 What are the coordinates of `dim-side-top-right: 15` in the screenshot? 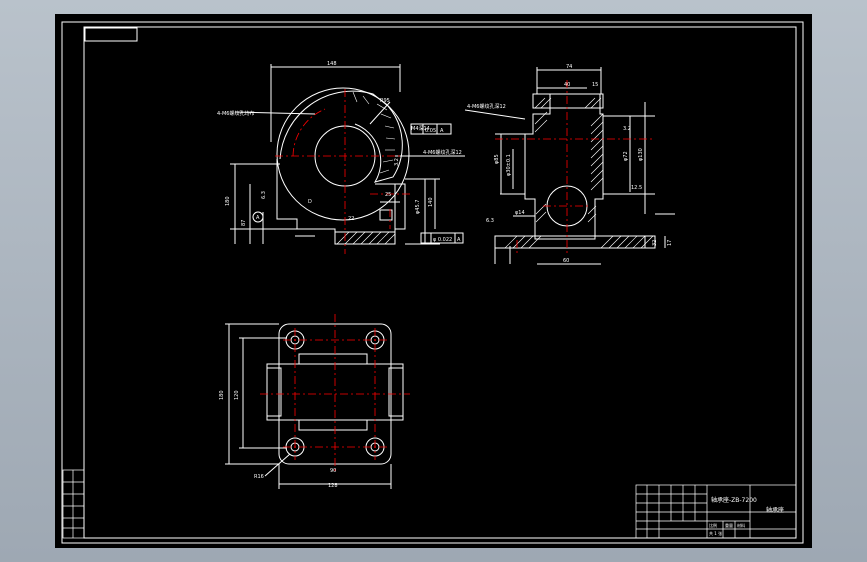 It's located at (595, 85).